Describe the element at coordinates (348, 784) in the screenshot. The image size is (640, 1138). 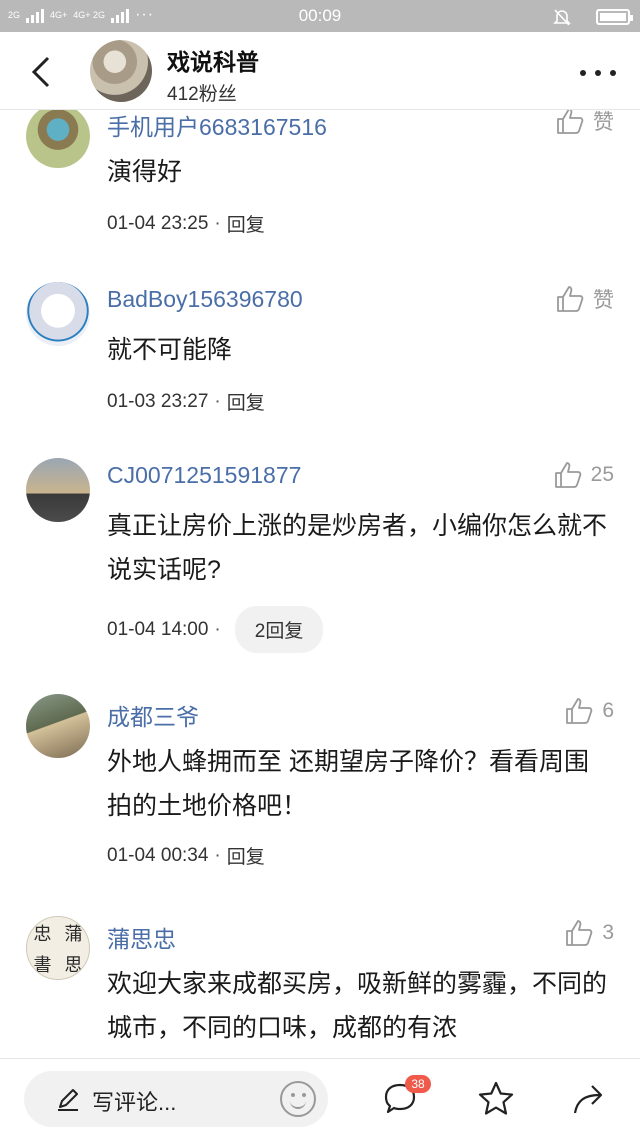
I see `comment-text: 外地人蜂拥而至 还期望房子降价？看看周围拍的土地价格吧！` at that location.